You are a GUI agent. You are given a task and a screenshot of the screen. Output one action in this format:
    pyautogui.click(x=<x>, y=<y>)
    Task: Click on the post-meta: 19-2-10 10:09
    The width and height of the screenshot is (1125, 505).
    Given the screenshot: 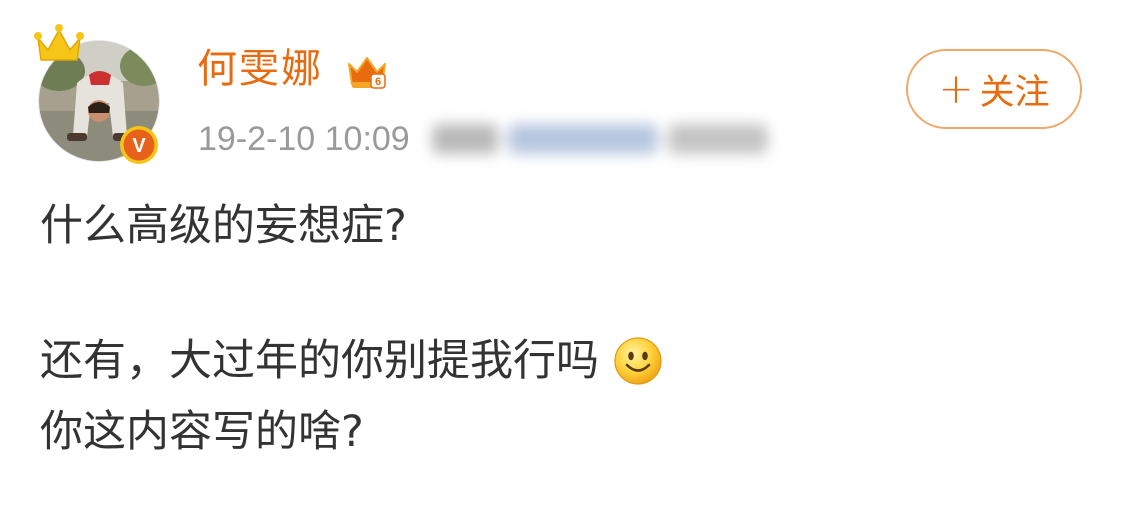 What is the action you would take?
    pyautogui.click(x=488, y=139)
    